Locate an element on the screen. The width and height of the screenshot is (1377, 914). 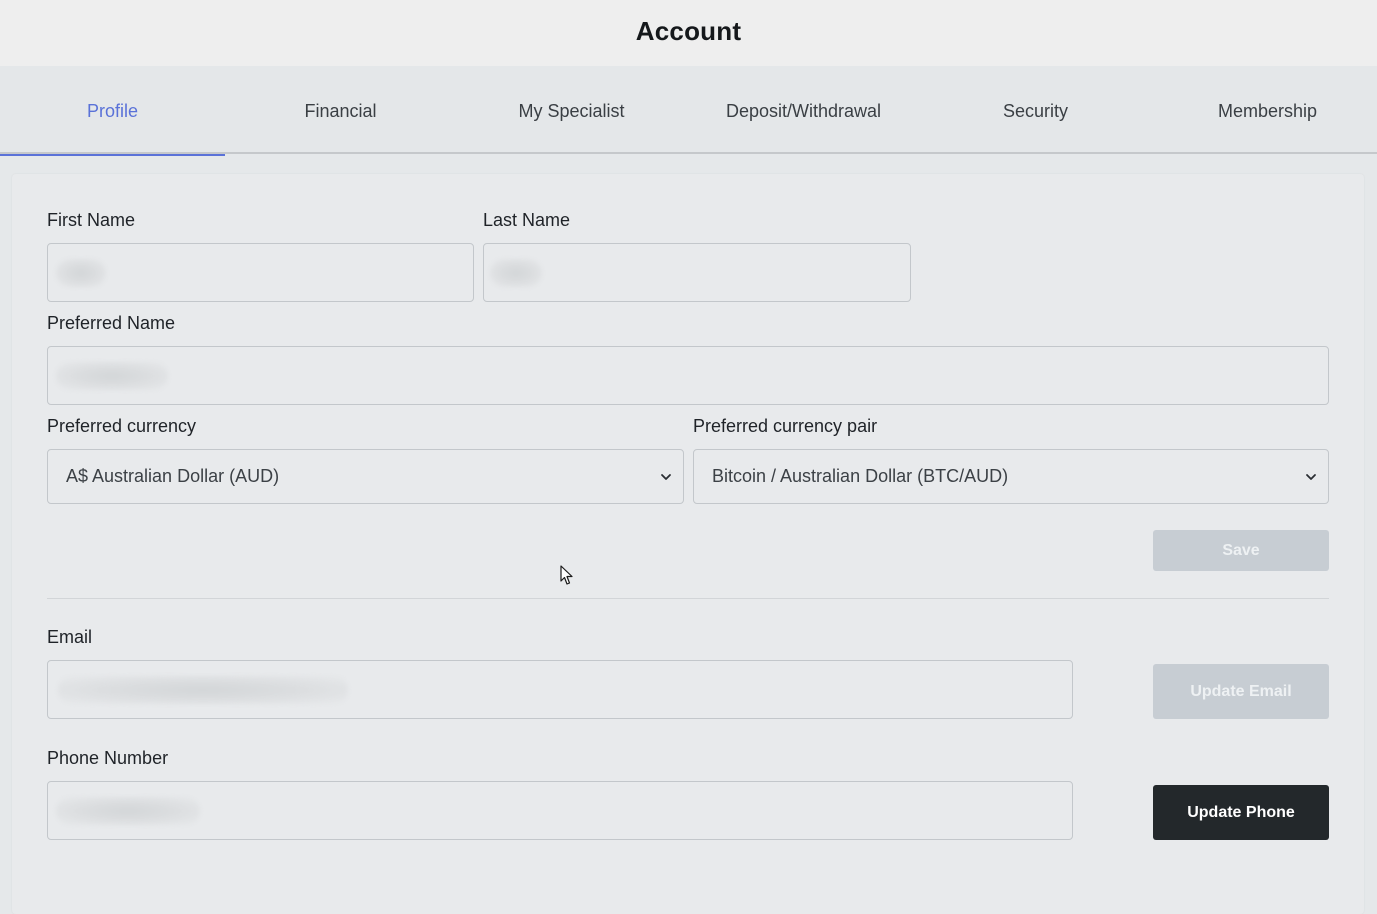
update-email-button: Update Email is located at coordinates (1241, 691).